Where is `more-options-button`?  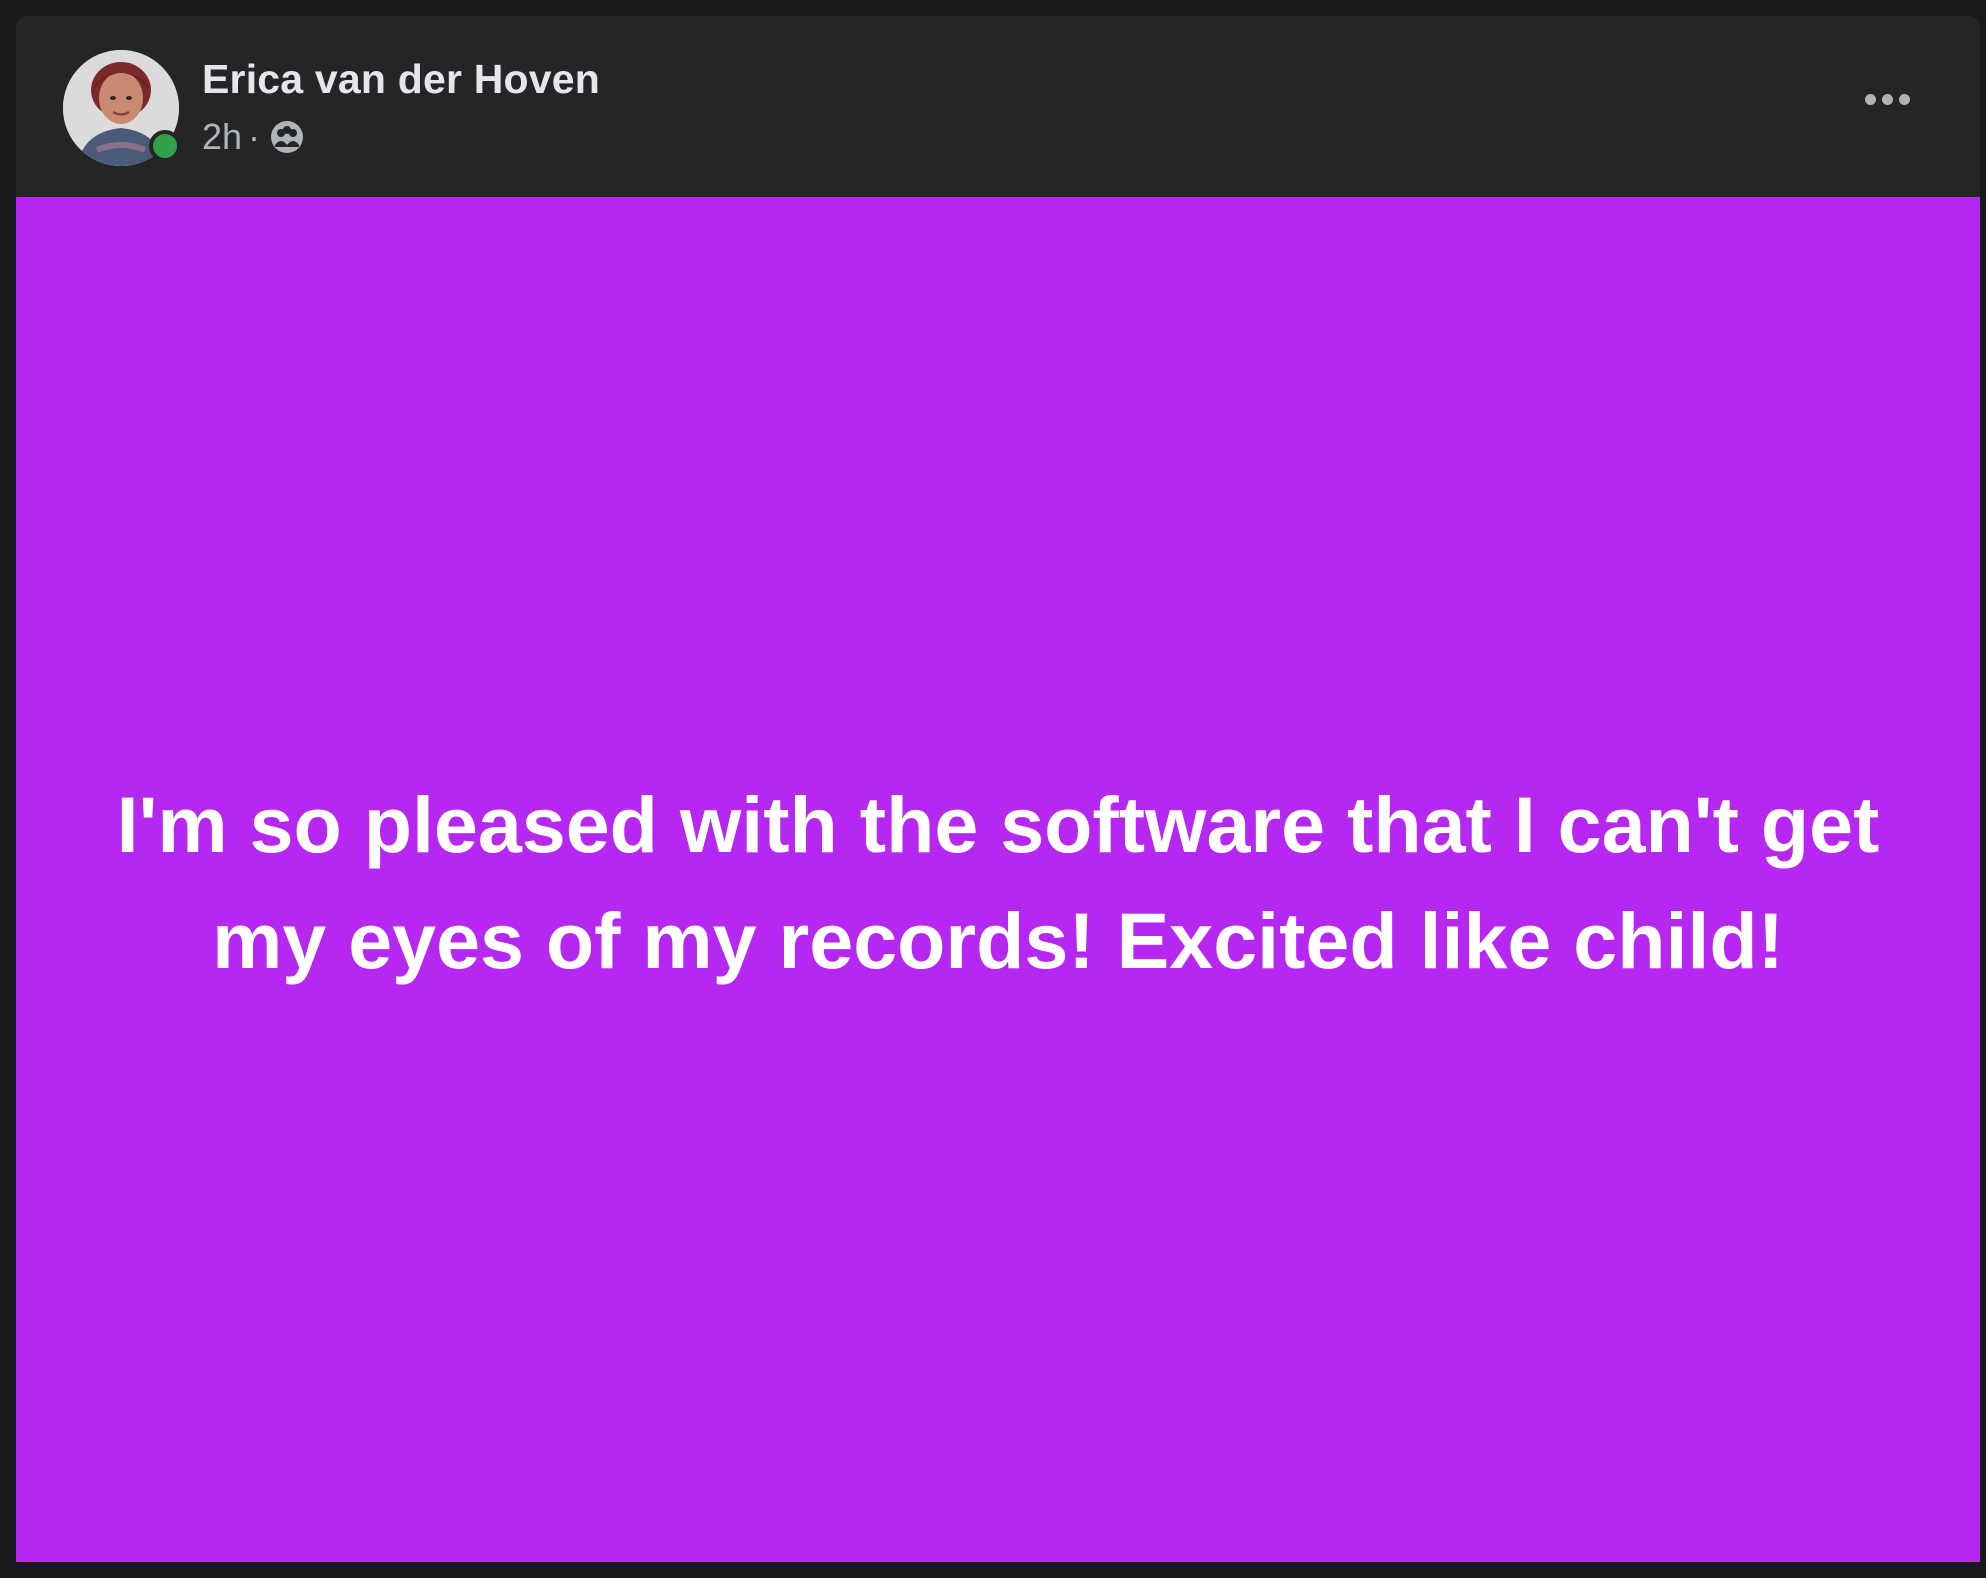
more-options-button is located at coordinates (1887, 99).